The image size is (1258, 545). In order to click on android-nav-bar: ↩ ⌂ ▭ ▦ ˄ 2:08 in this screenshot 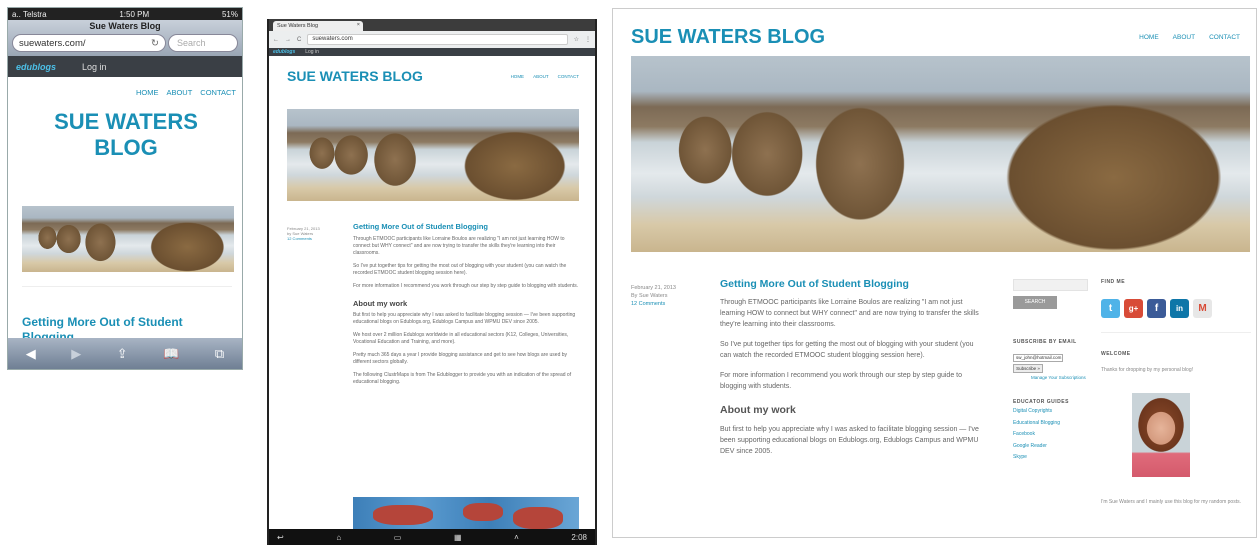, I will do `click(432, 537)`.